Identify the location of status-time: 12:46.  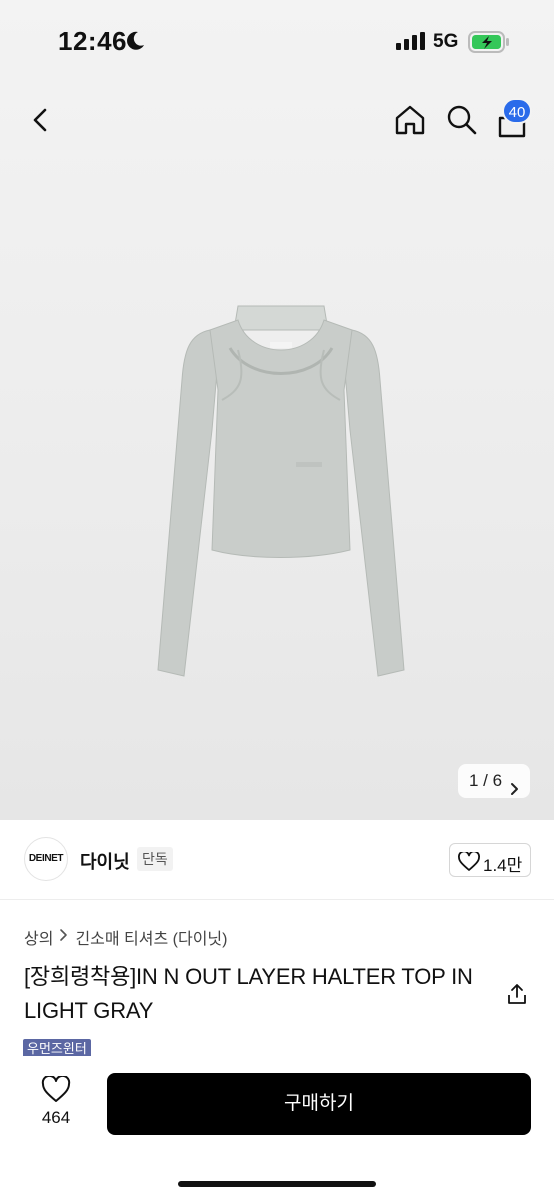
(92, 41).